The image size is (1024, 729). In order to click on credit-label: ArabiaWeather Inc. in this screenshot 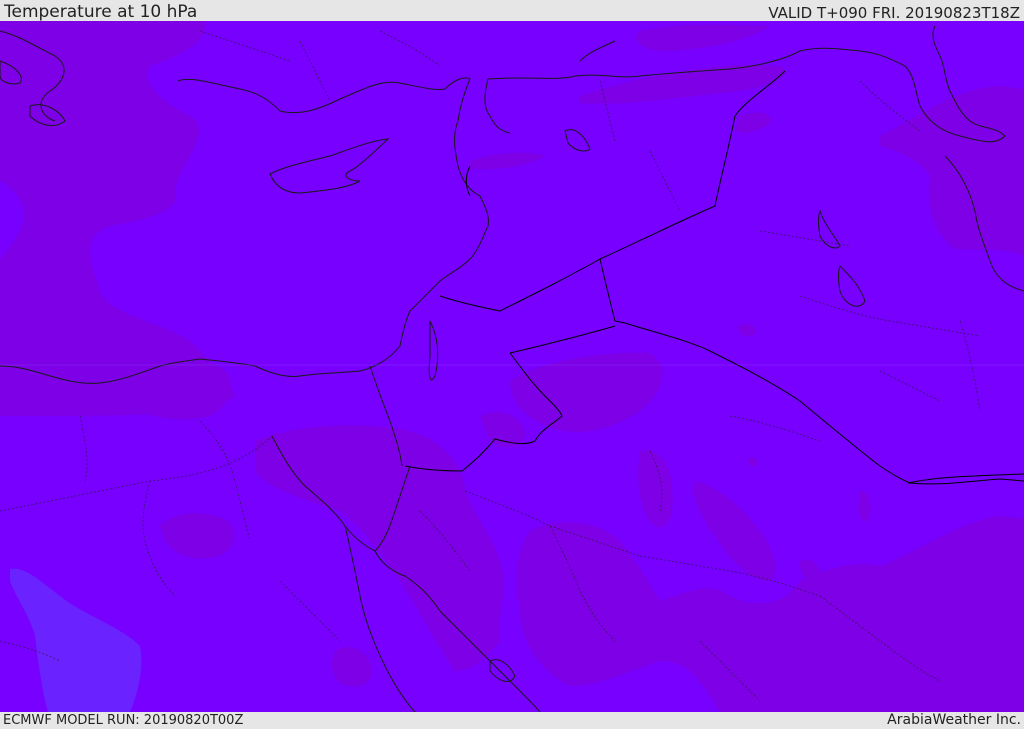, I will do `click(954, 720)`.